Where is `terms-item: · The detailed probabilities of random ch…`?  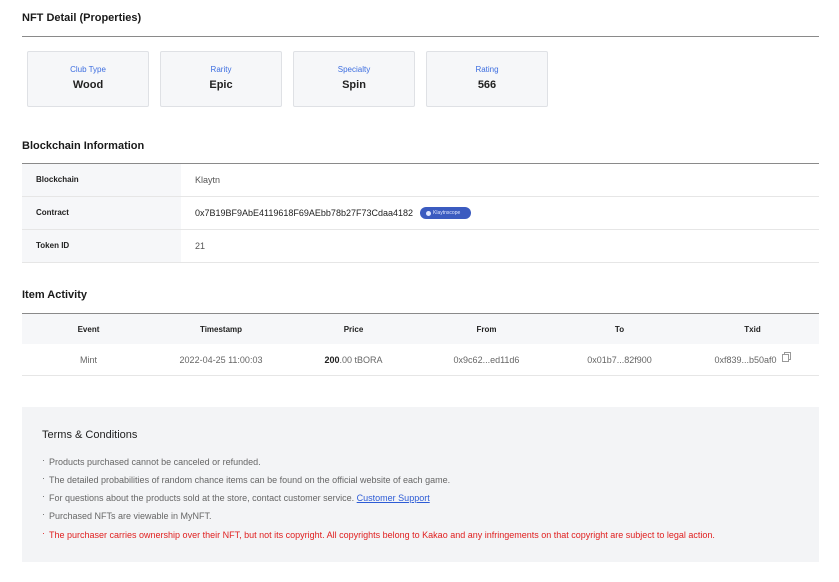 terms-item: · The detailed probabilities of random ch… is located at coordinates (246, 479).